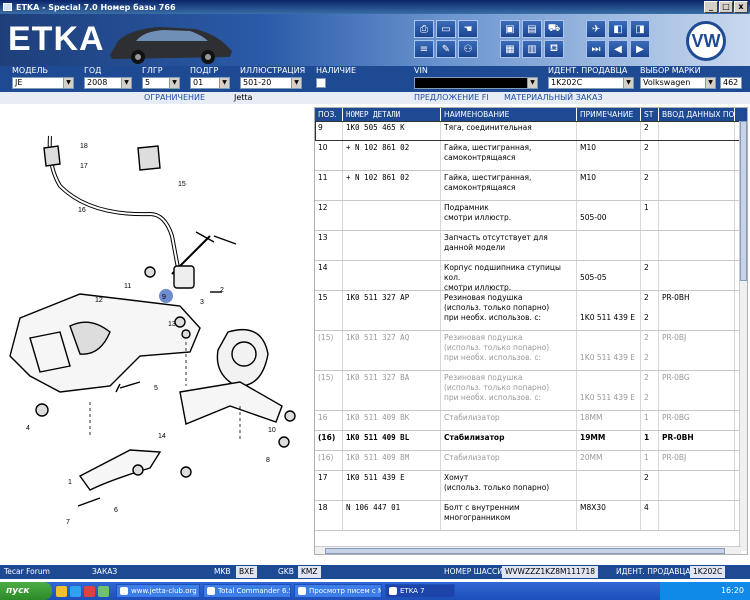  Describe the element at coordinates (329, 114) in the screenshot. I see `col-pos: ПОЗ.` at that location.